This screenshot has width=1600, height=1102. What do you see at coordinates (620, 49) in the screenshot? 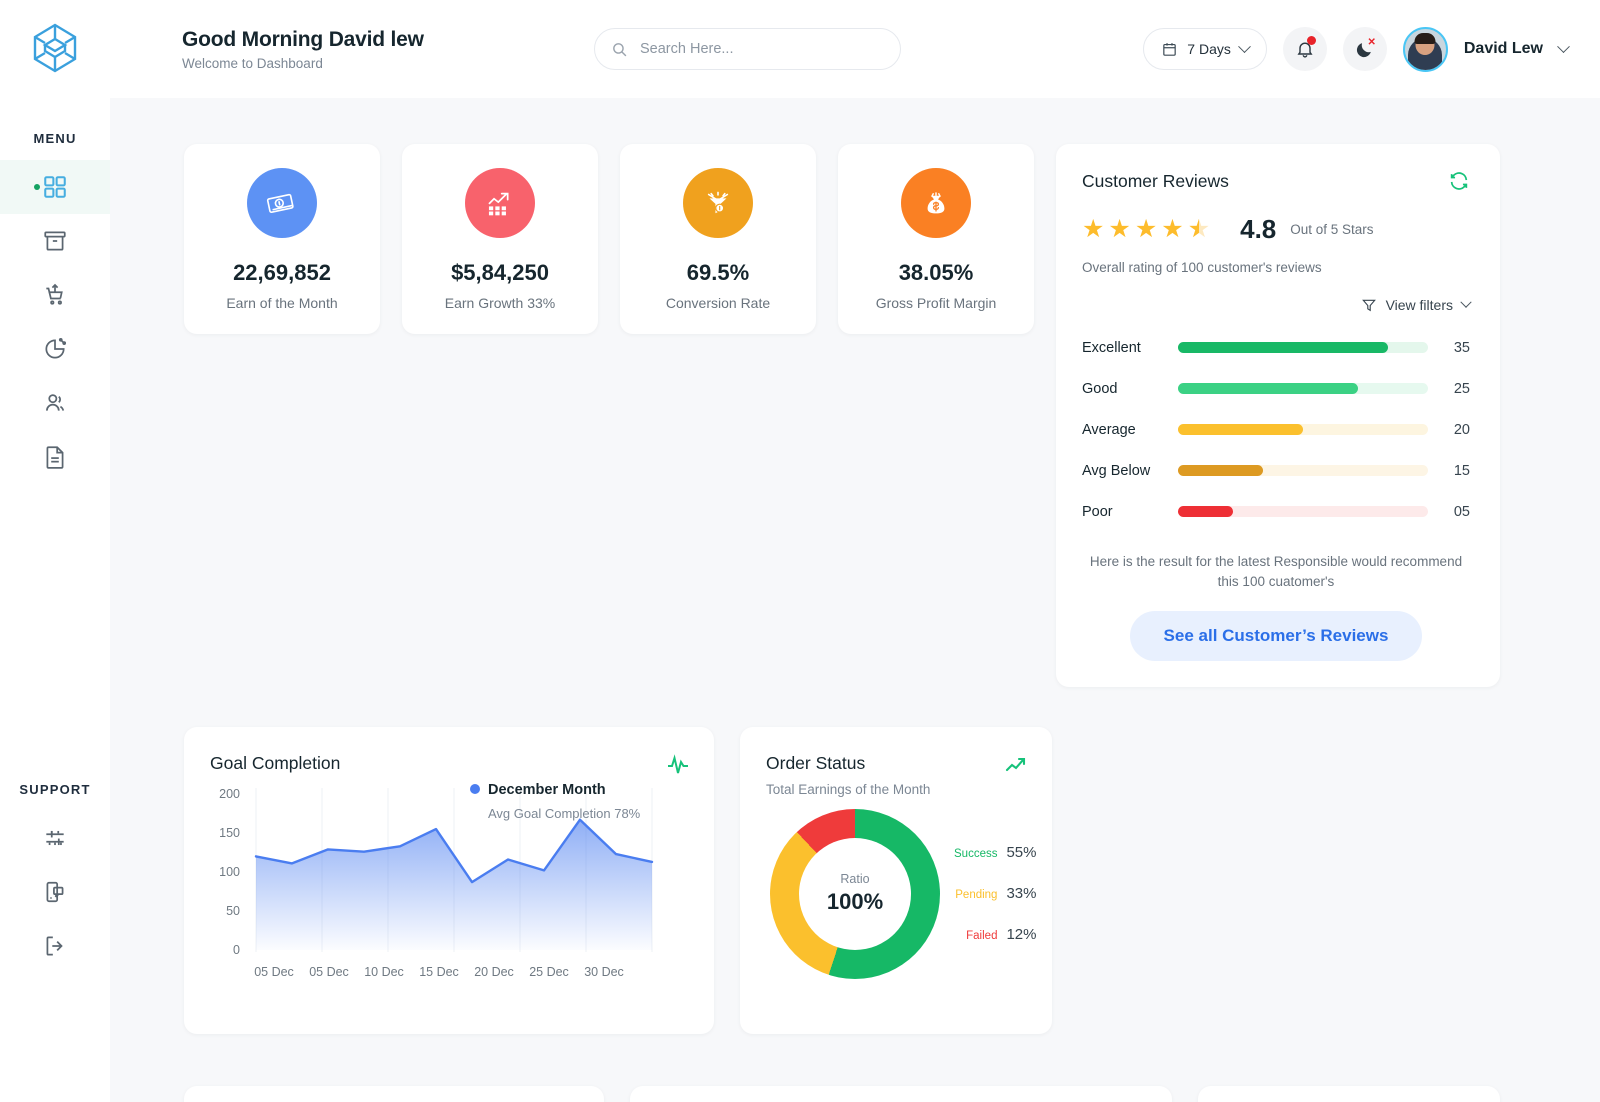
I see `search-icon` at bounding box center [620, 49].